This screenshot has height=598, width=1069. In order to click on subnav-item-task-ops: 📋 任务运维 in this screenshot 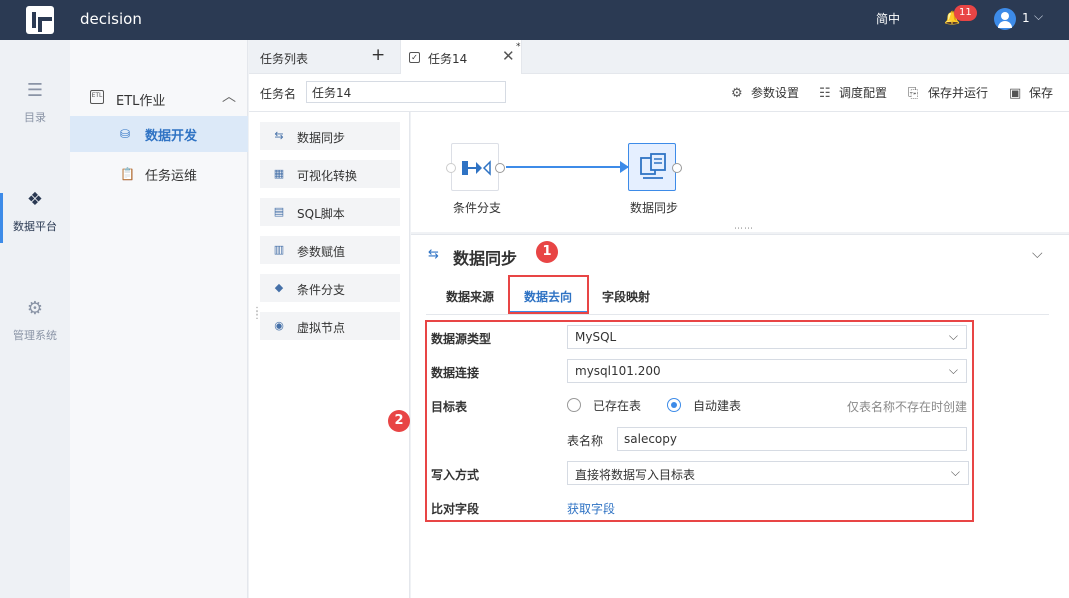, I will do `click(159, 174)`.